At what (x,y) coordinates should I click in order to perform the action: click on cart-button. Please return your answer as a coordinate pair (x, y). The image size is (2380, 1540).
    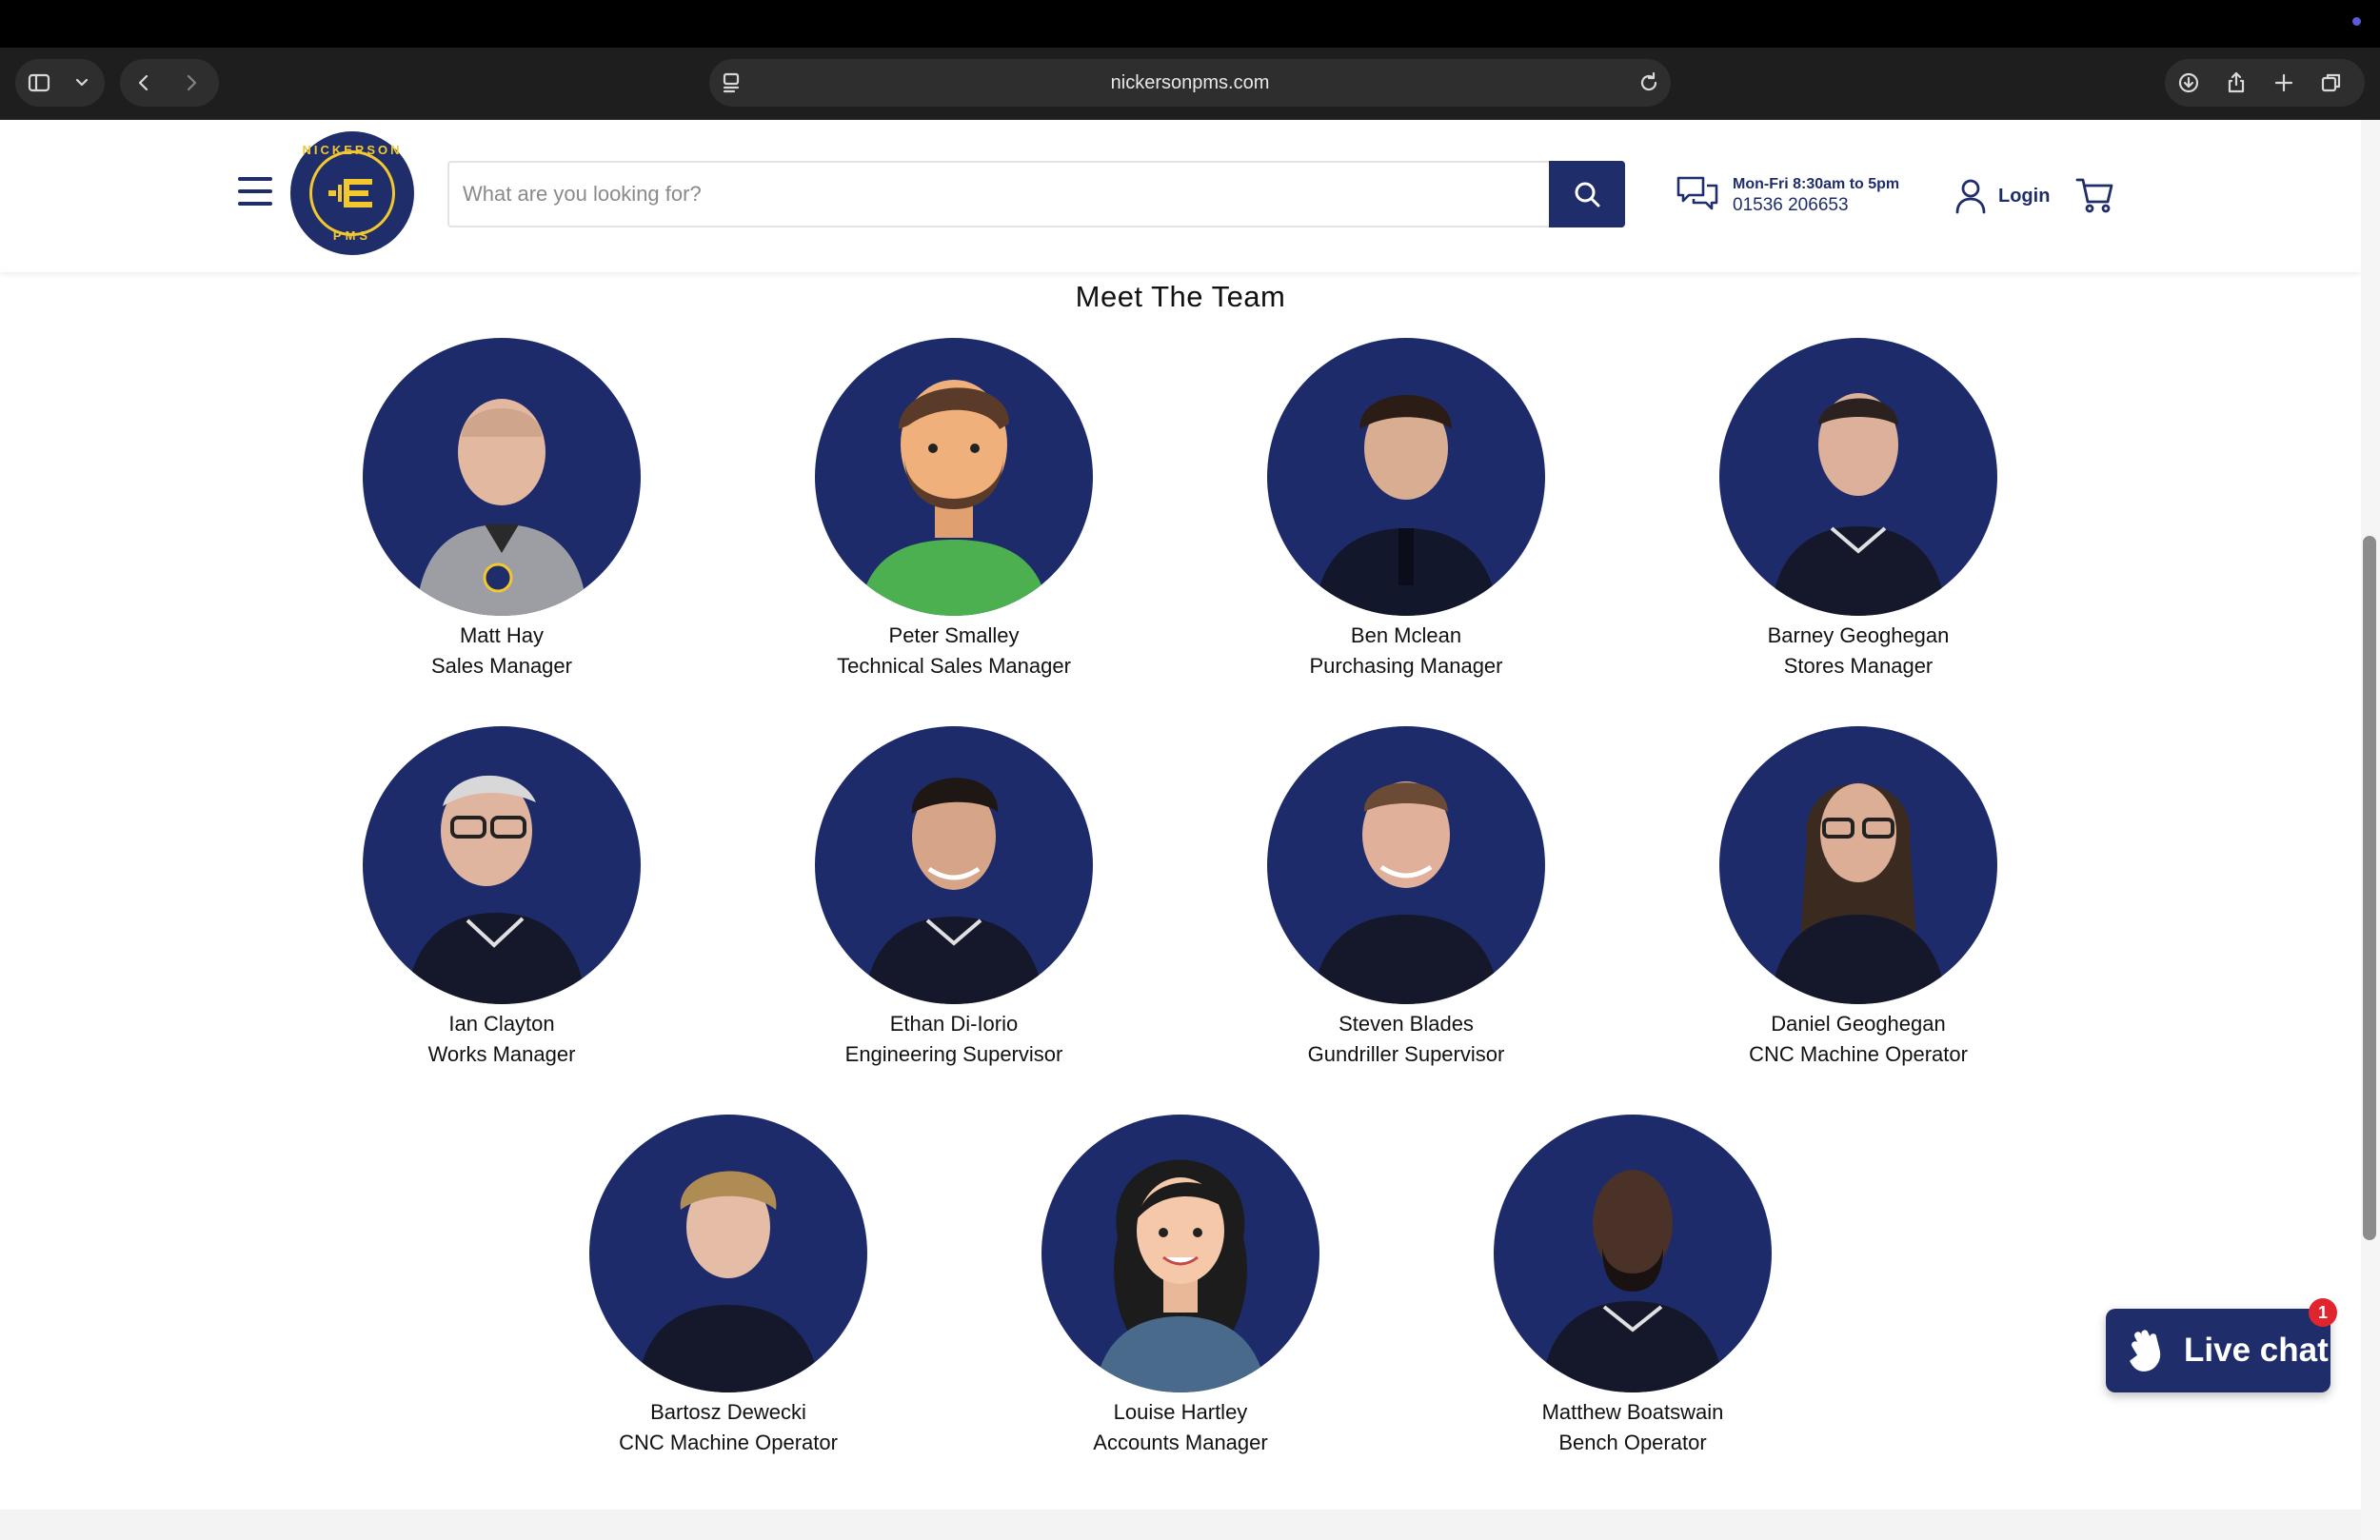
    Looking at the image, I should click on (2095, 195).